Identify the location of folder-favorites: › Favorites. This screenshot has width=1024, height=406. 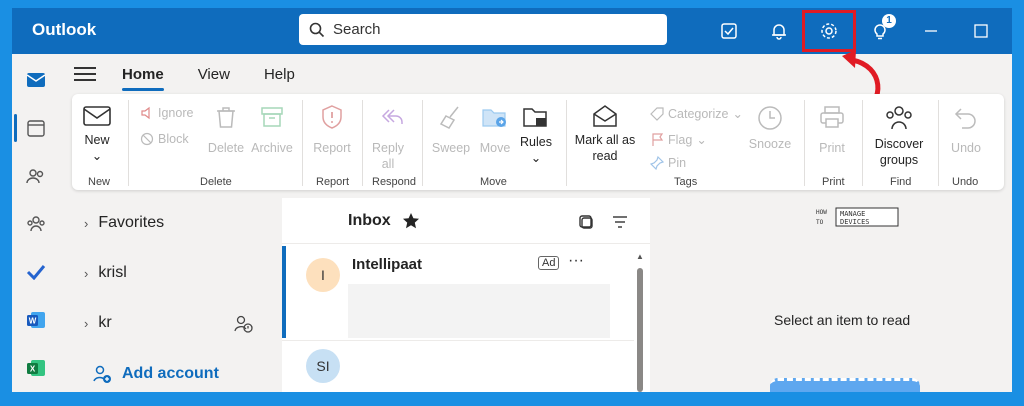
(124, 223).